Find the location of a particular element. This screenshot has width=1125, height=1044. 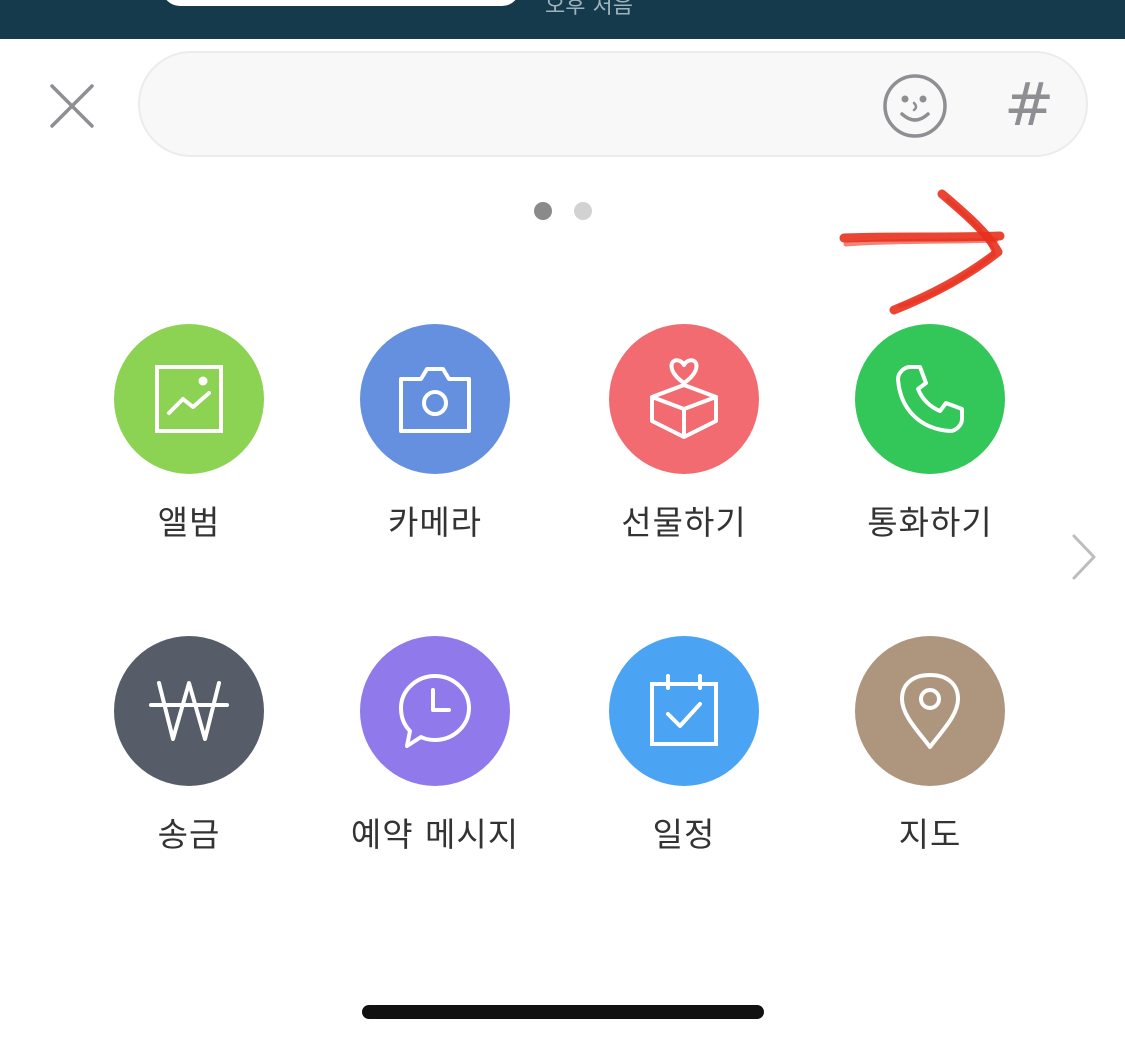

menu-item-scheduled-message: 예약 메시지 is located at coordinates (435, 751).